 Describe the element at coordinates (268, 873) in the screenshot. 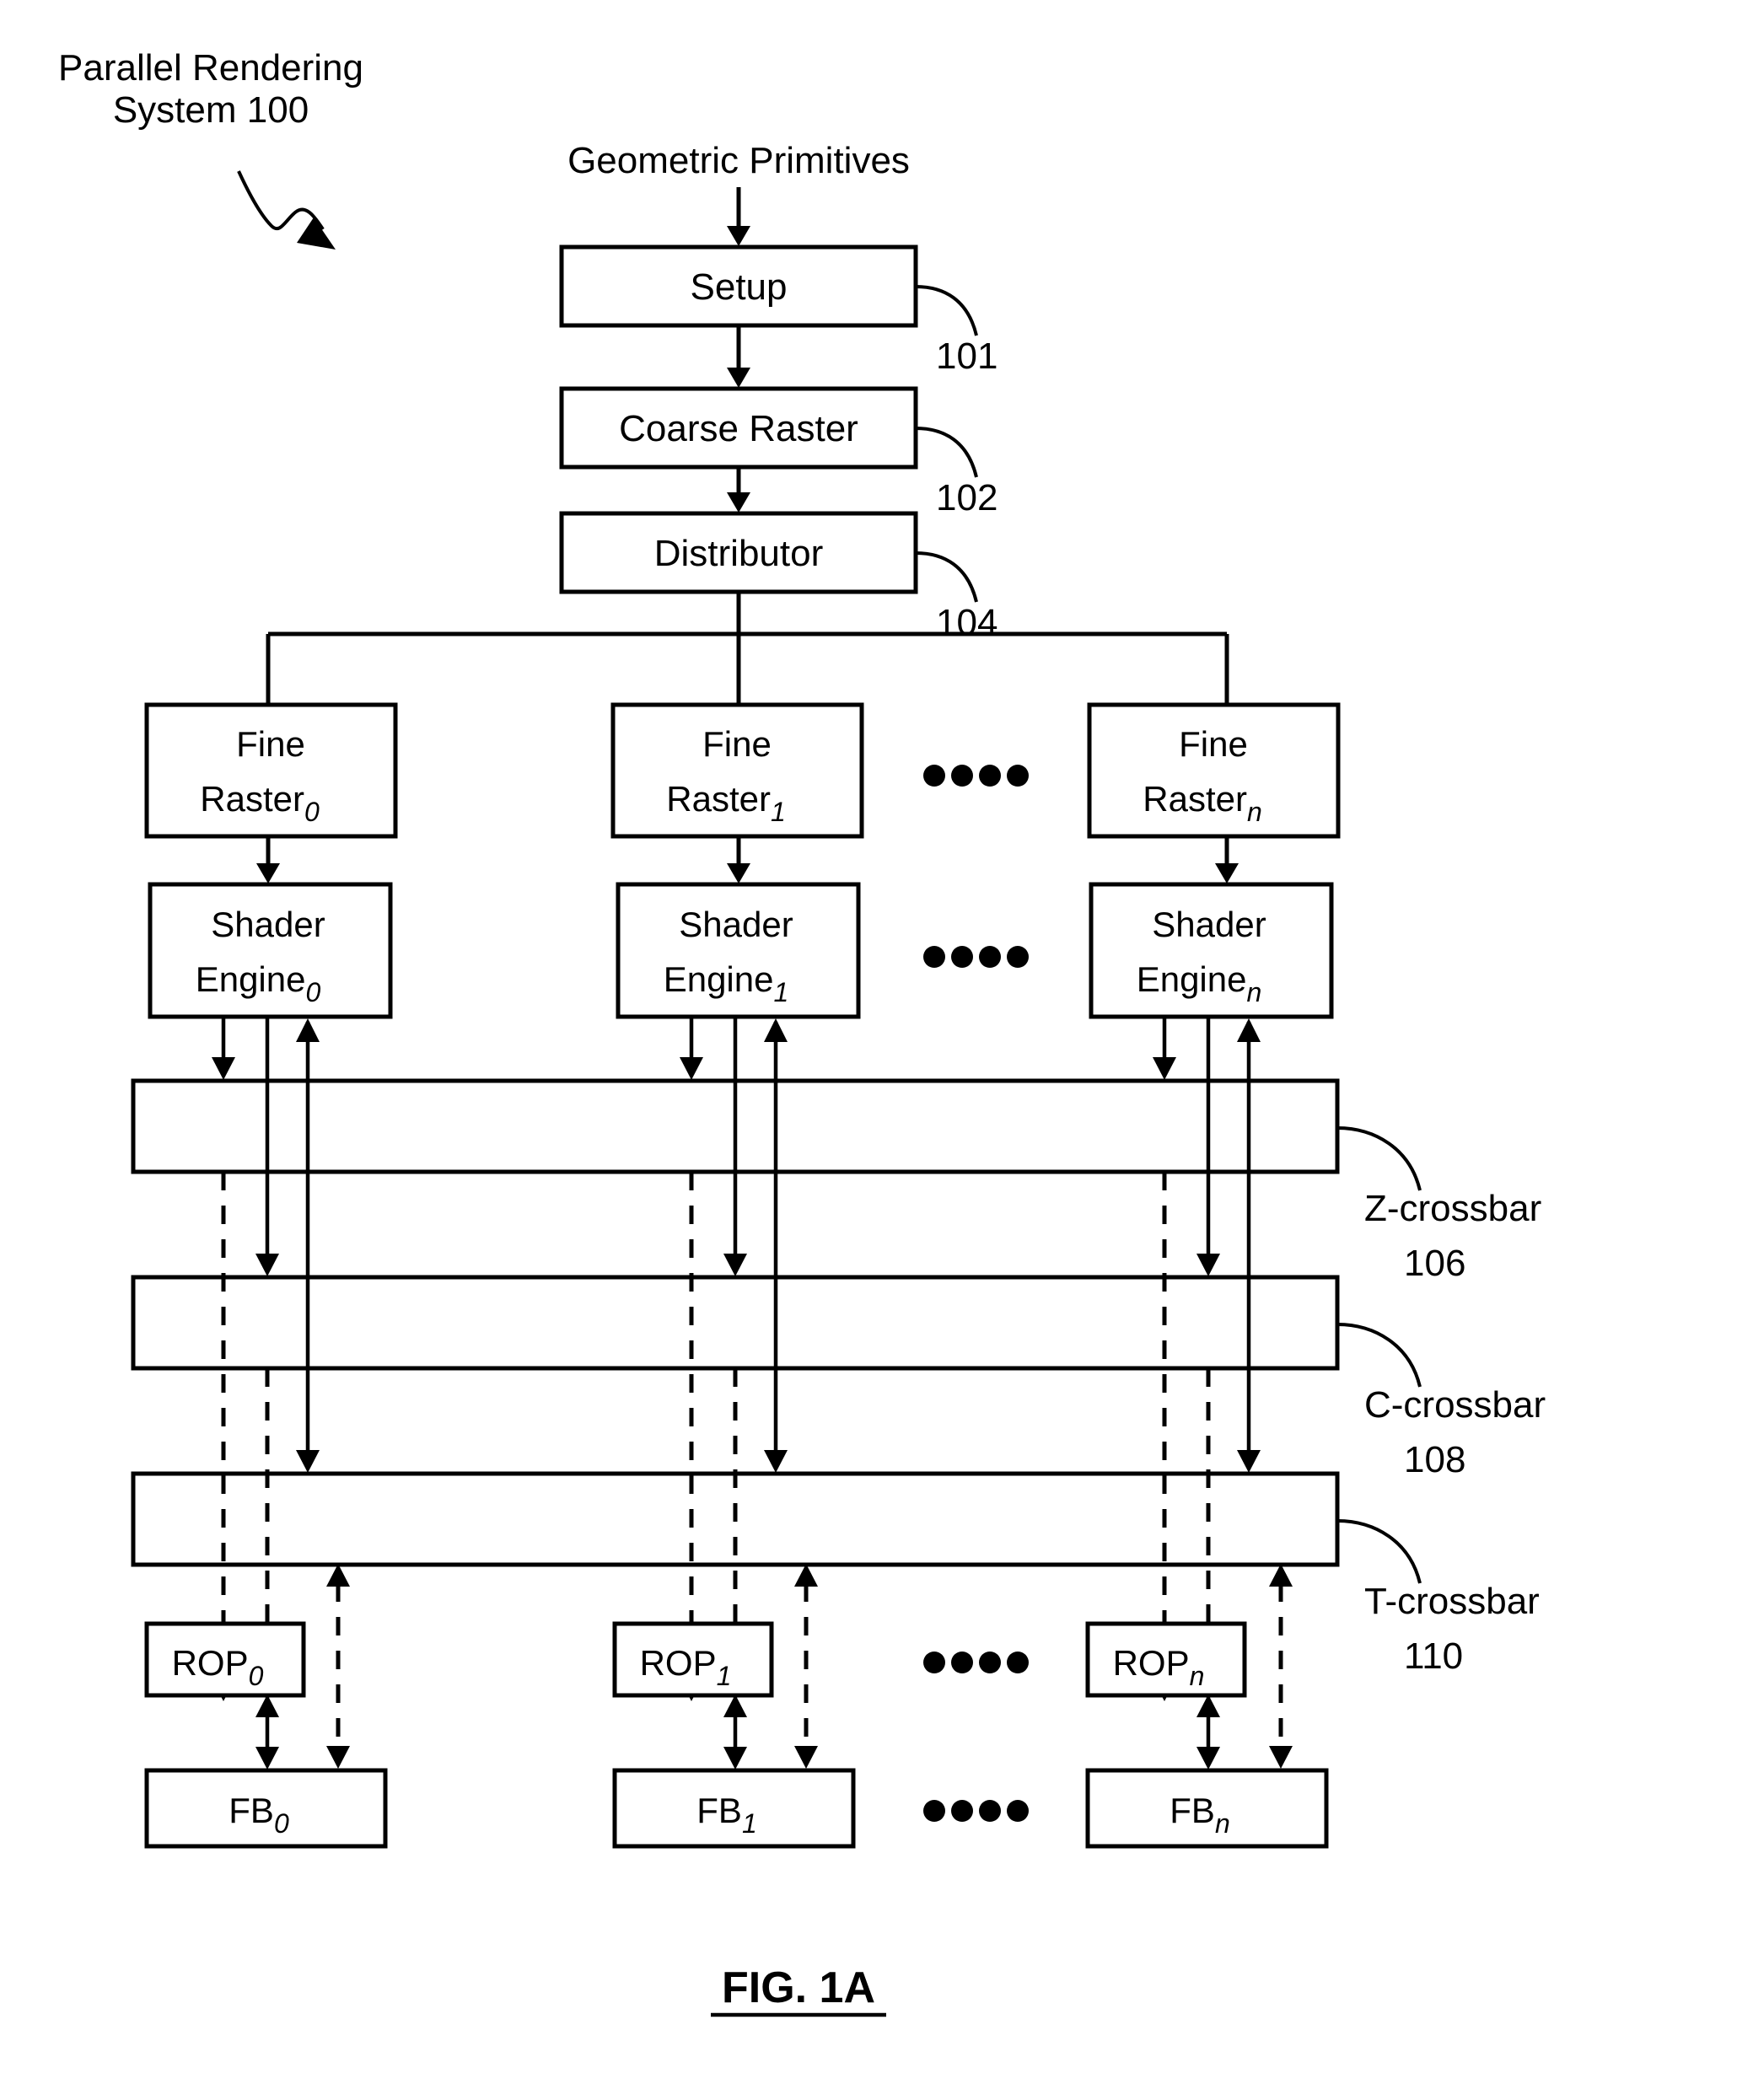

I see `fine-raster-0-to-shader-arrowhead` at that location.